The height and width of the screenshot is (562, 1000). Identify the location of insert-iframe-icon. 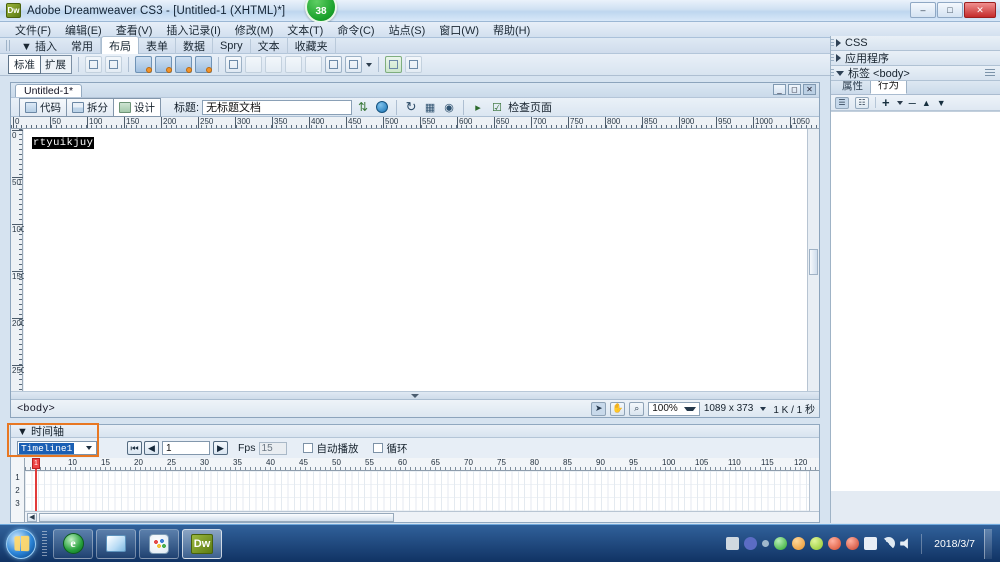
(413, 64).